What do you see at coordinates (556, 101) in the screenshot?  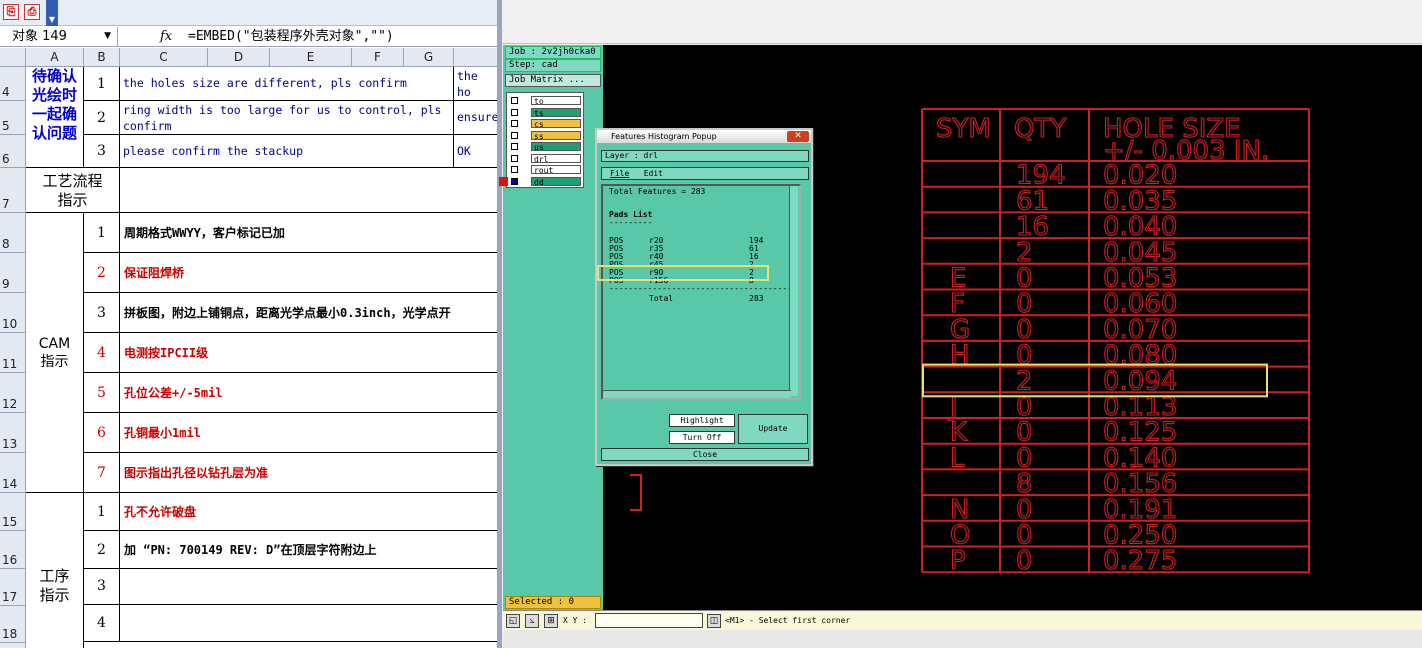 I see `layer-name: to` at bounding box center [556, 101].